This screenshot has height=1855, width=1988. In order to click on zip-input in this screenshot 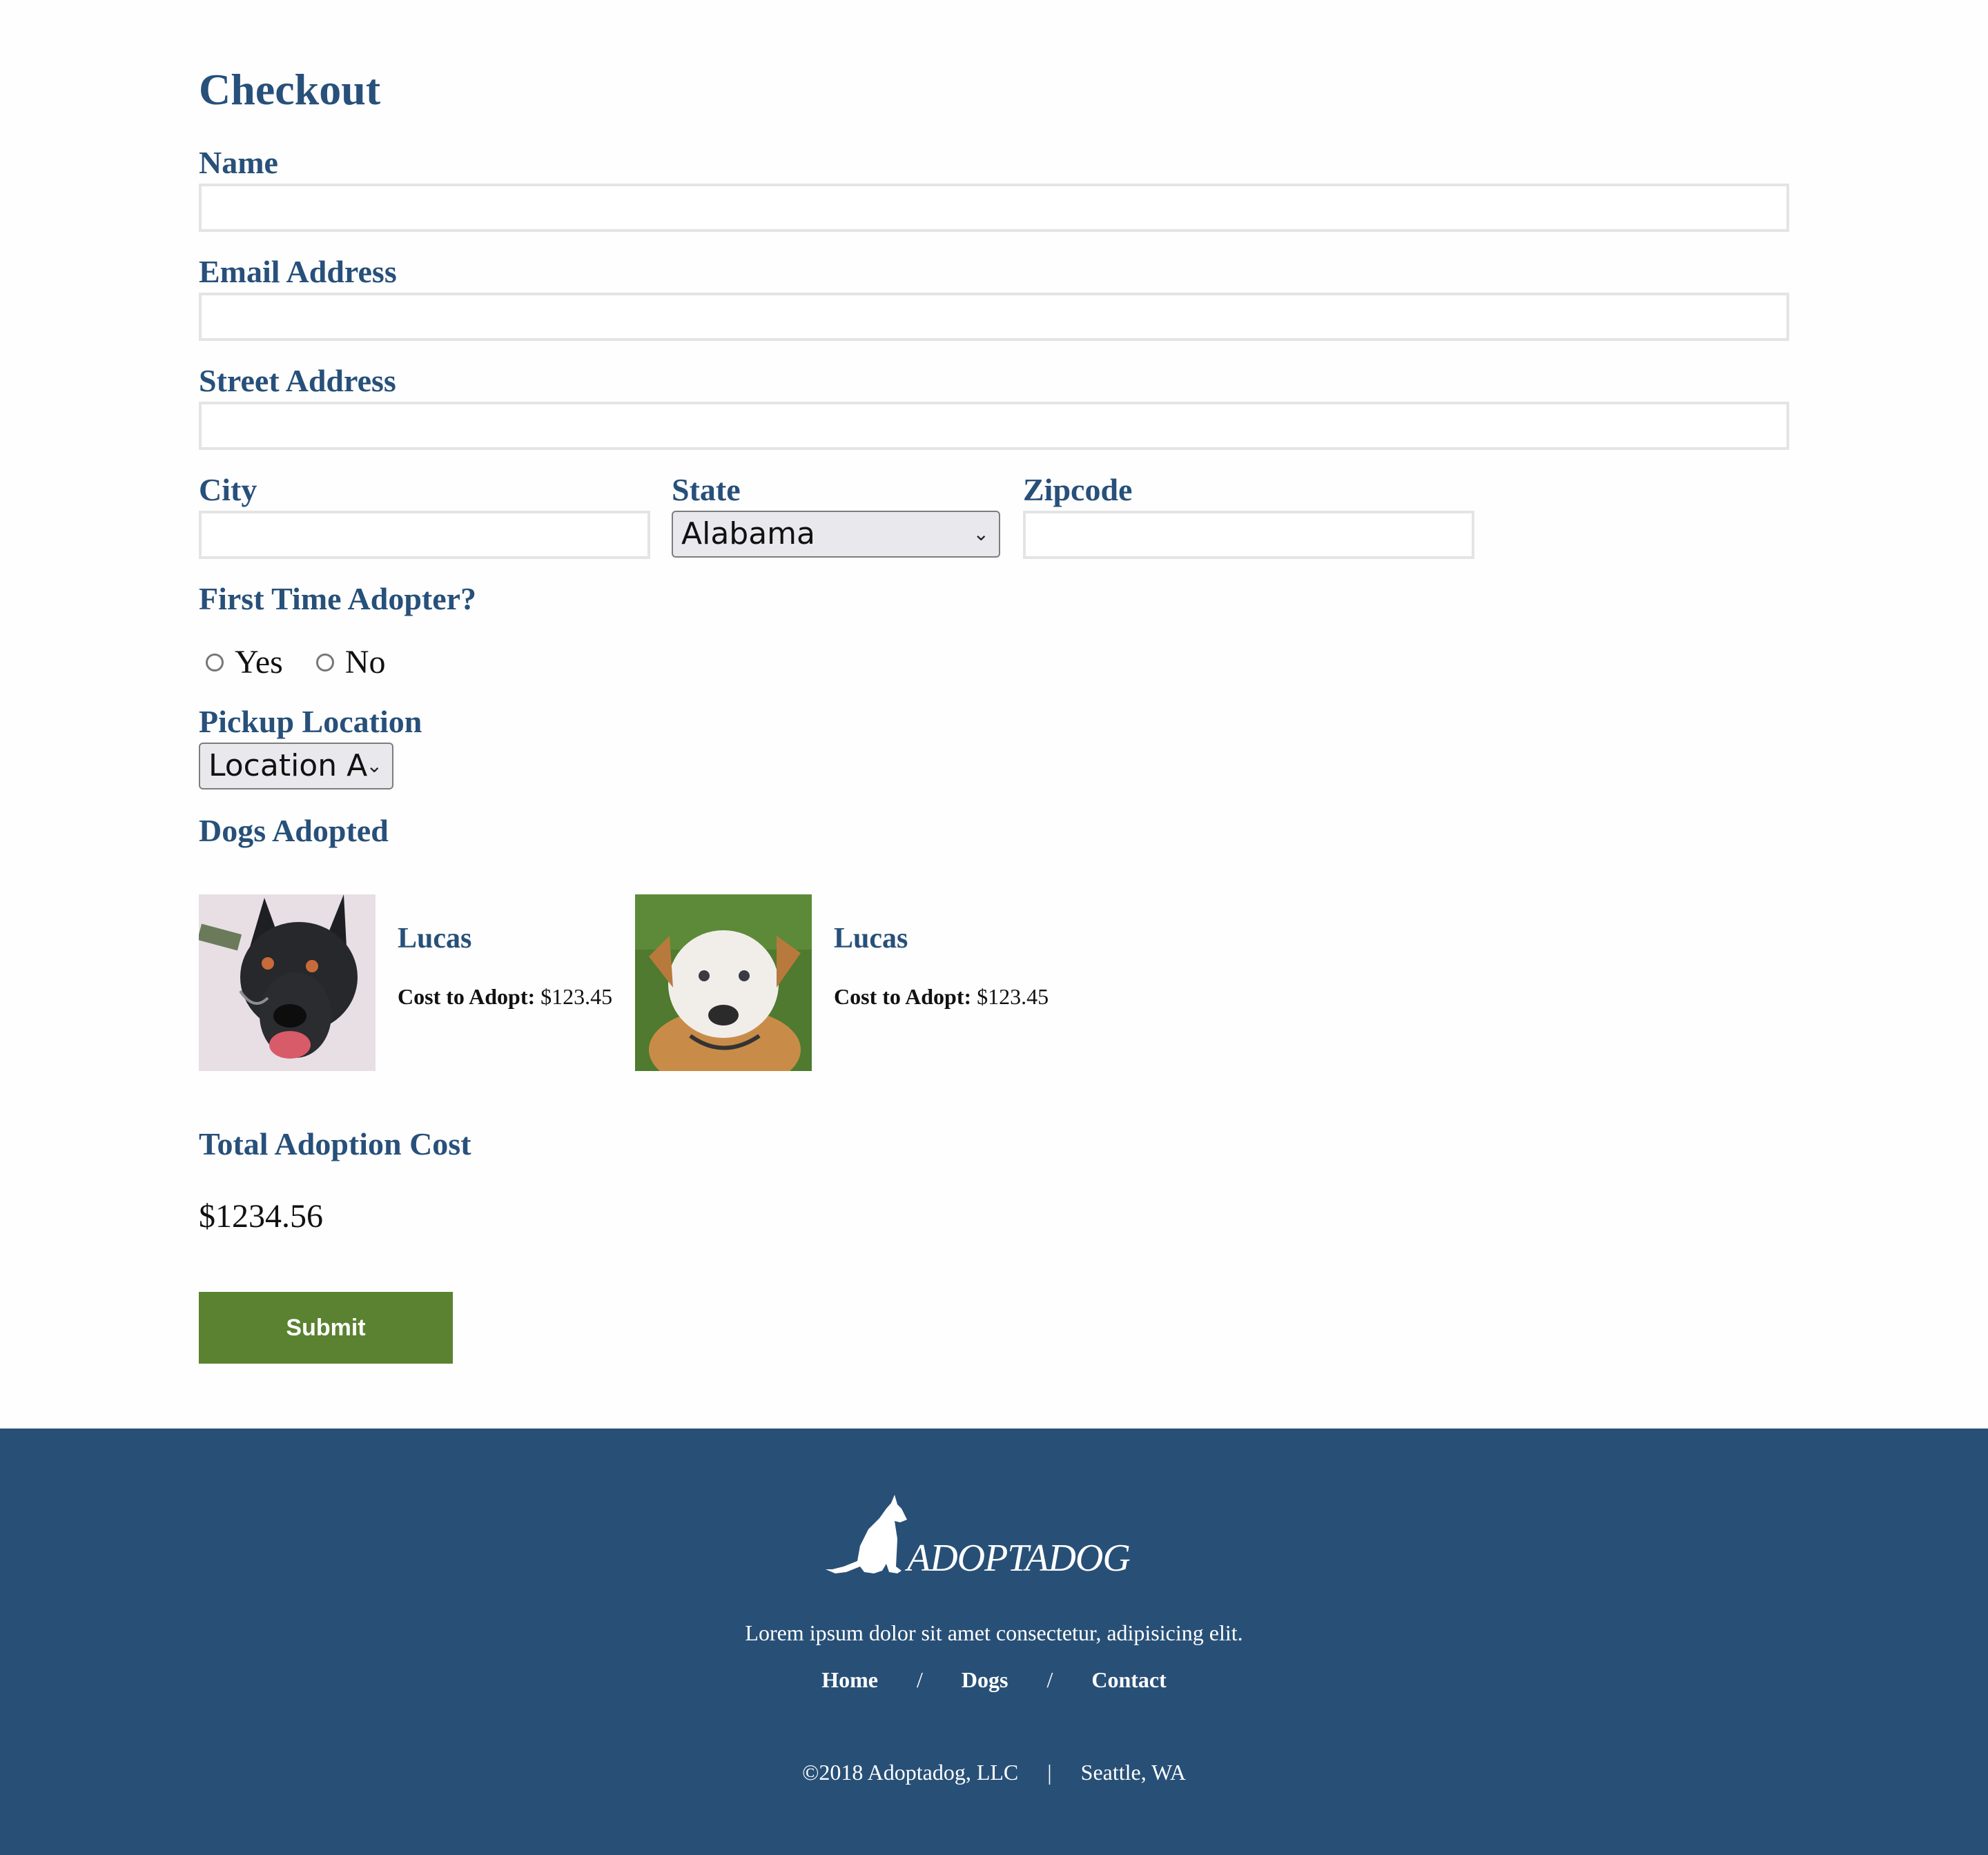, I will do `click(1248, 535)`.